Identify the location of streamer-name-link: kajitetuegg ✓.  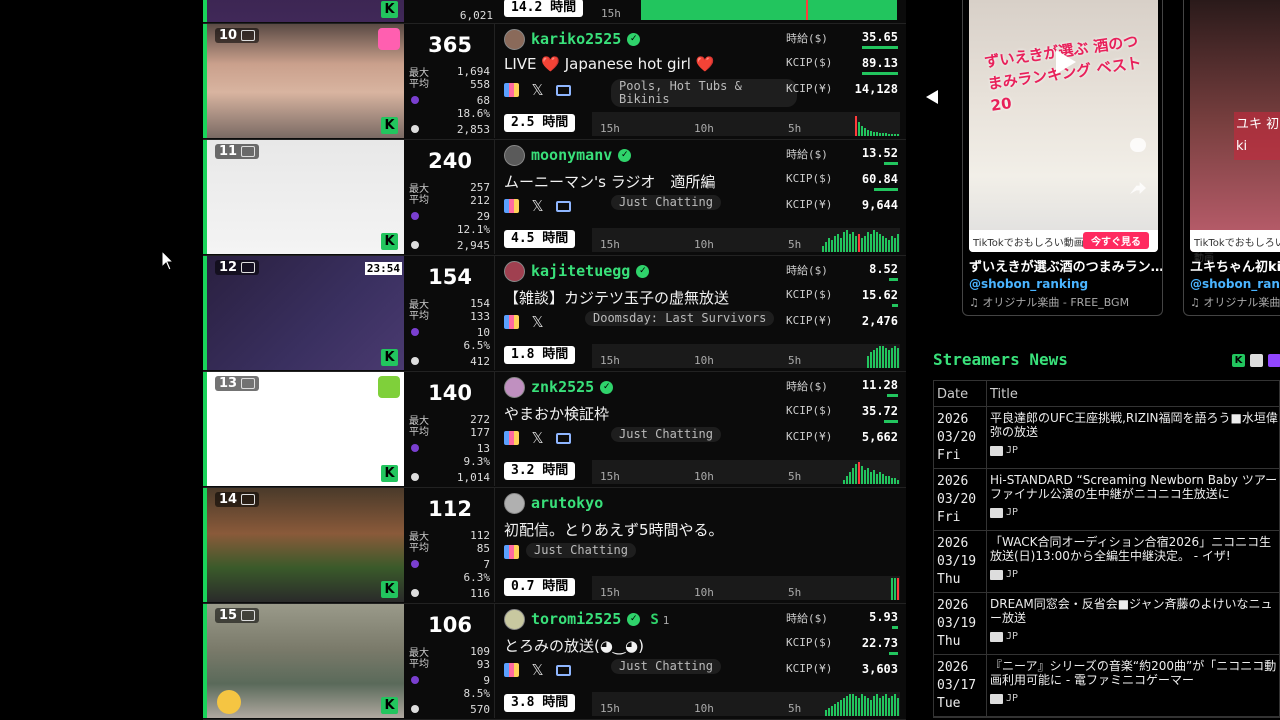
(590, 271).